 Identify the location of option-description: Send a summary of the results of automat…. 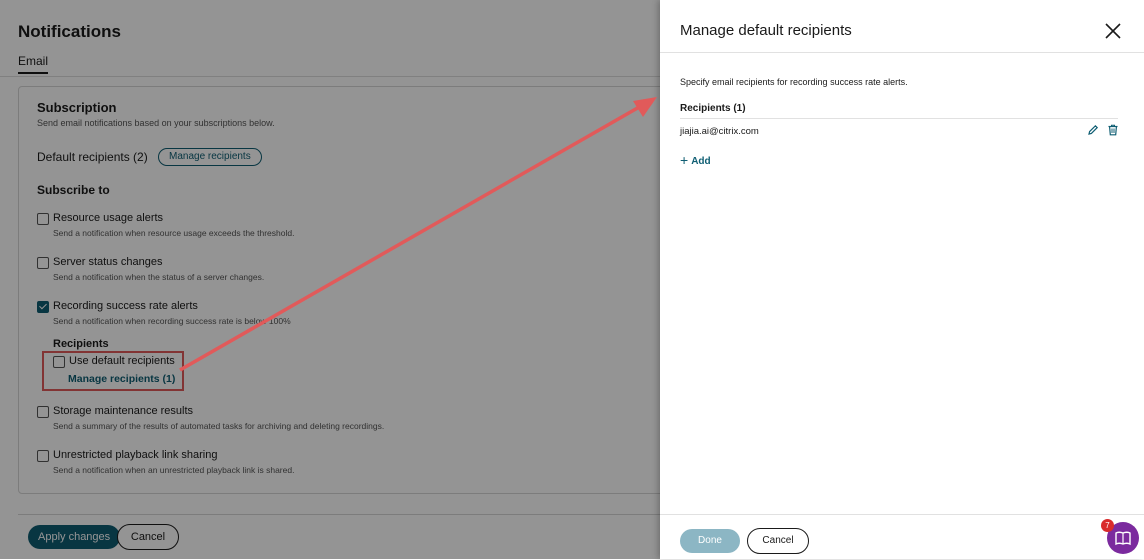
(219, 426).